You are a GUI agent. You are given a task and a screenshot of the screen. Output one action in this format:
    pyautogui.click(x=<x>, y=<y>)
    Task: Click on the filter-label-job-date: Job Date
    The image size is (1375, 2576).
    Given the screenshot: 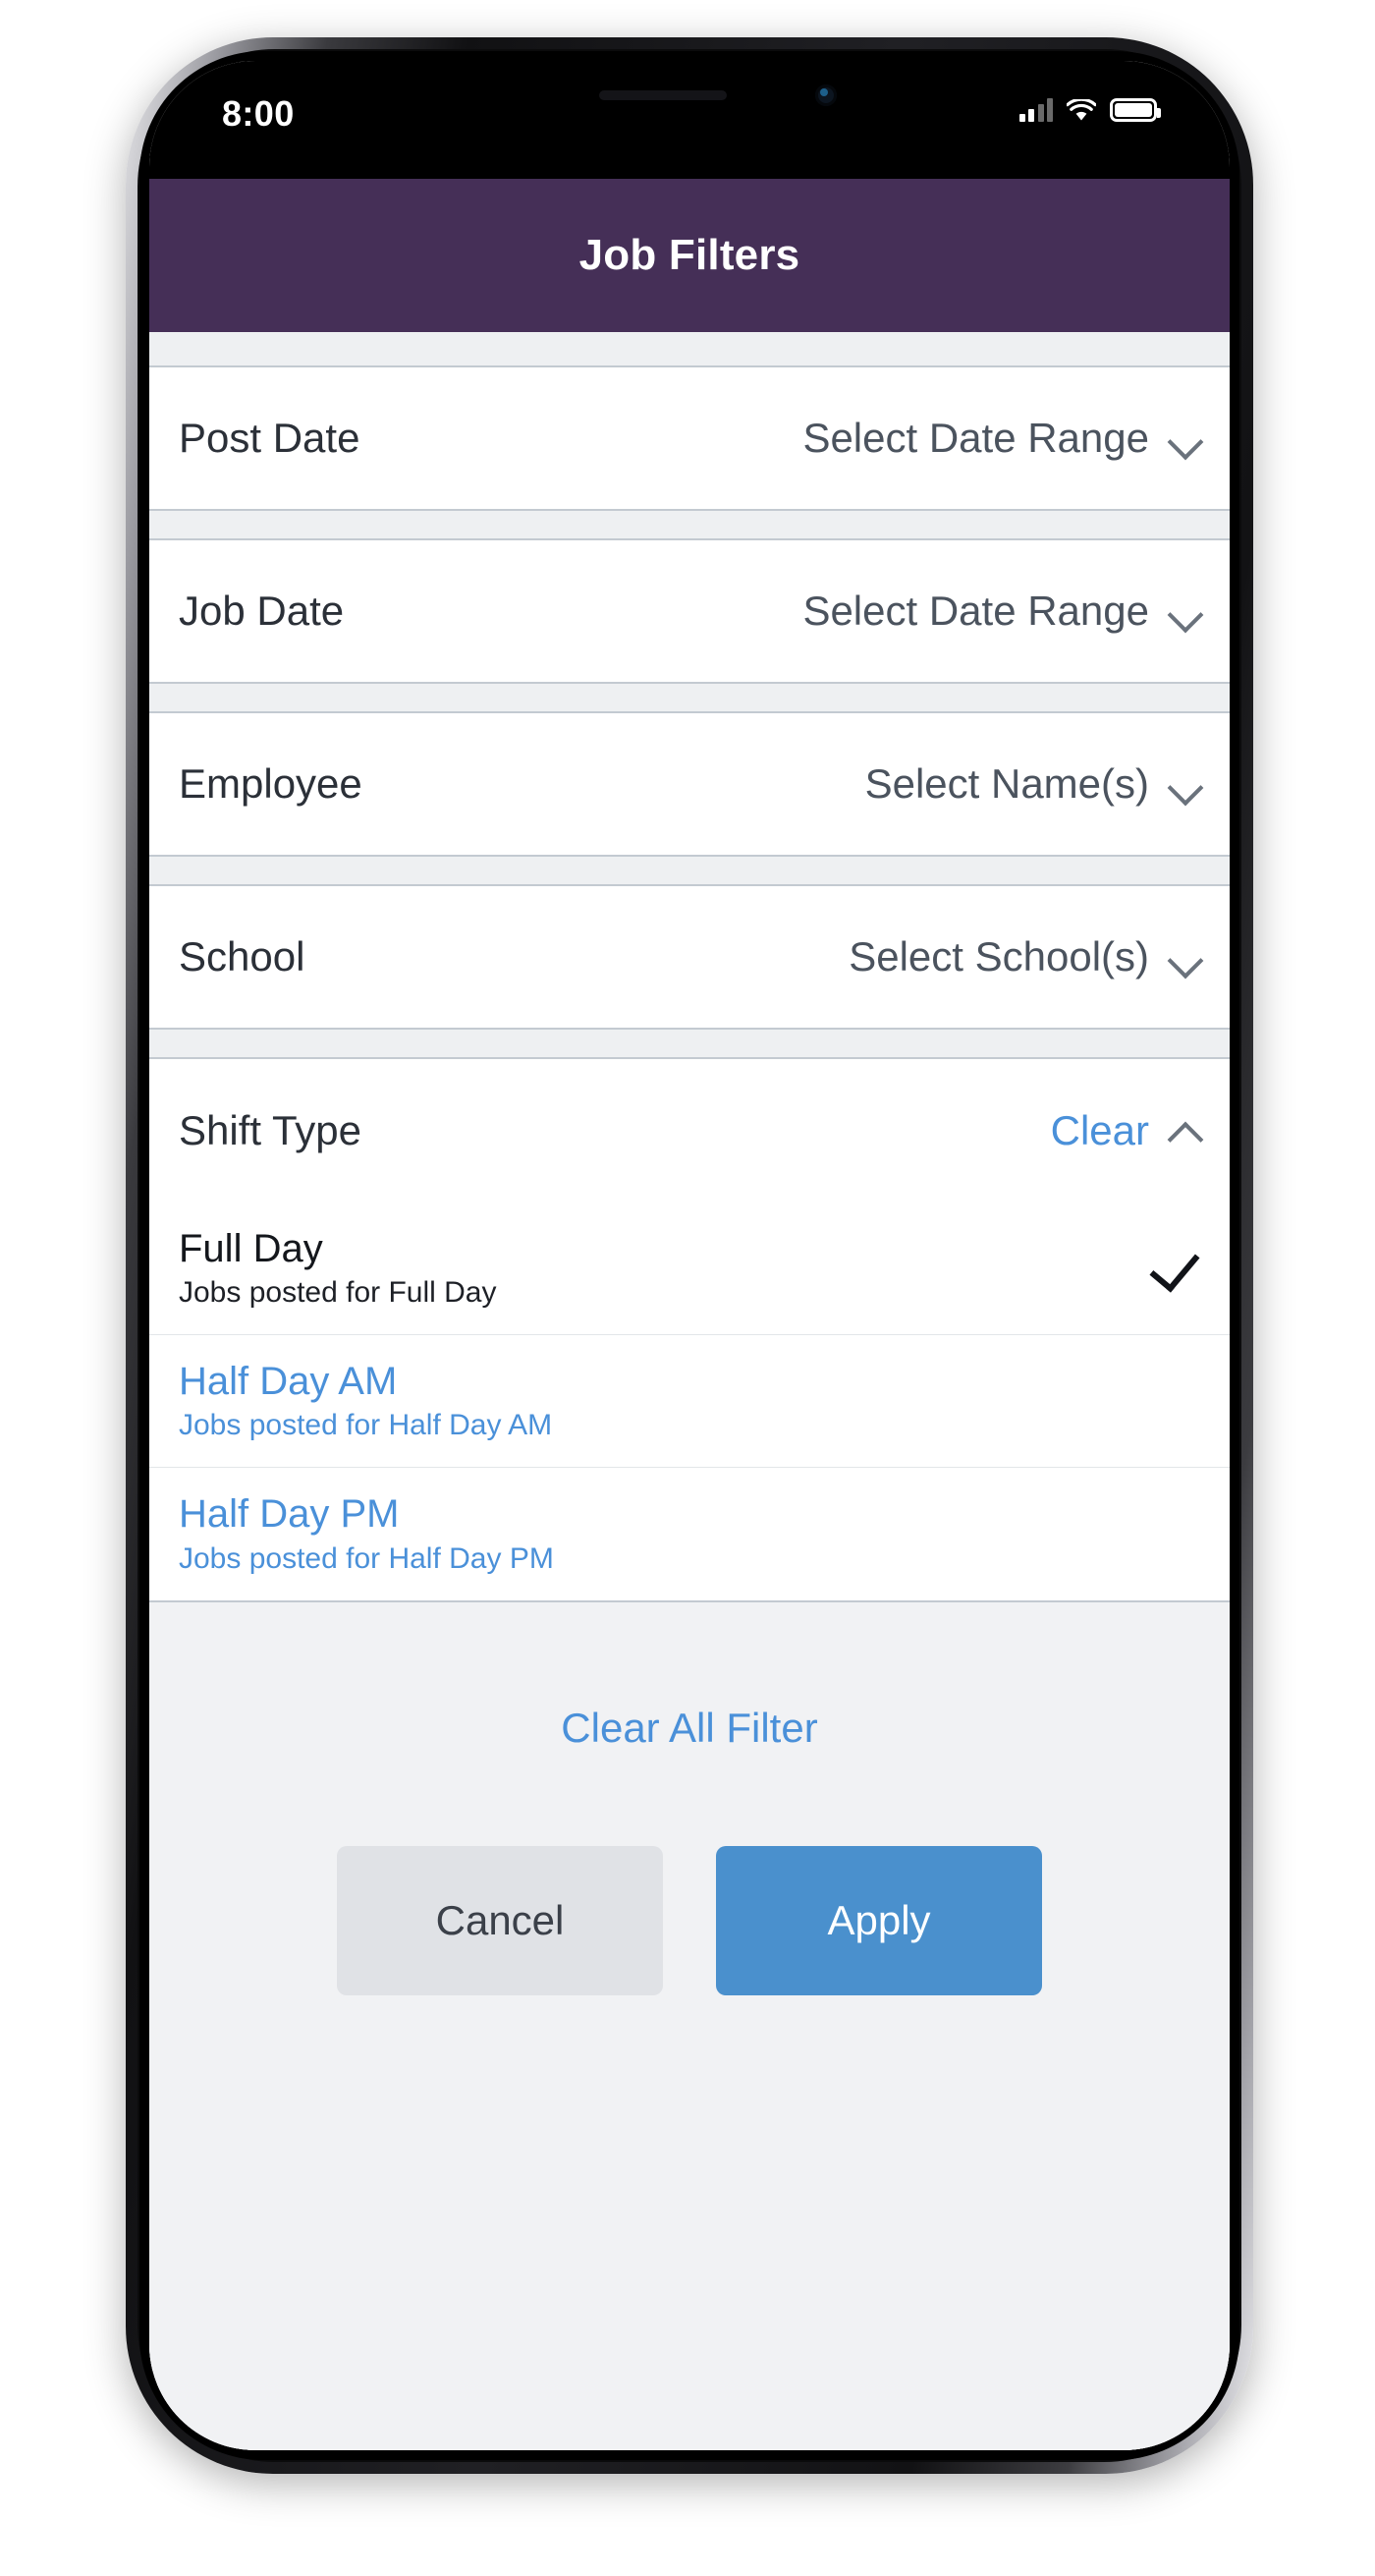 What is the action you would take?
    pyautogui.click(x=262, y=611)
    